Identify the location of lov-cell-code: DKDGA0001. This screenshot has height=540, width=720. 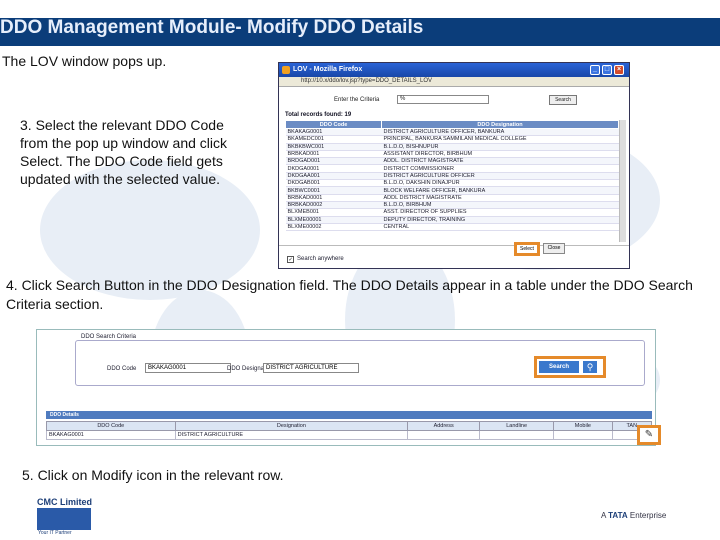
(333, 168).